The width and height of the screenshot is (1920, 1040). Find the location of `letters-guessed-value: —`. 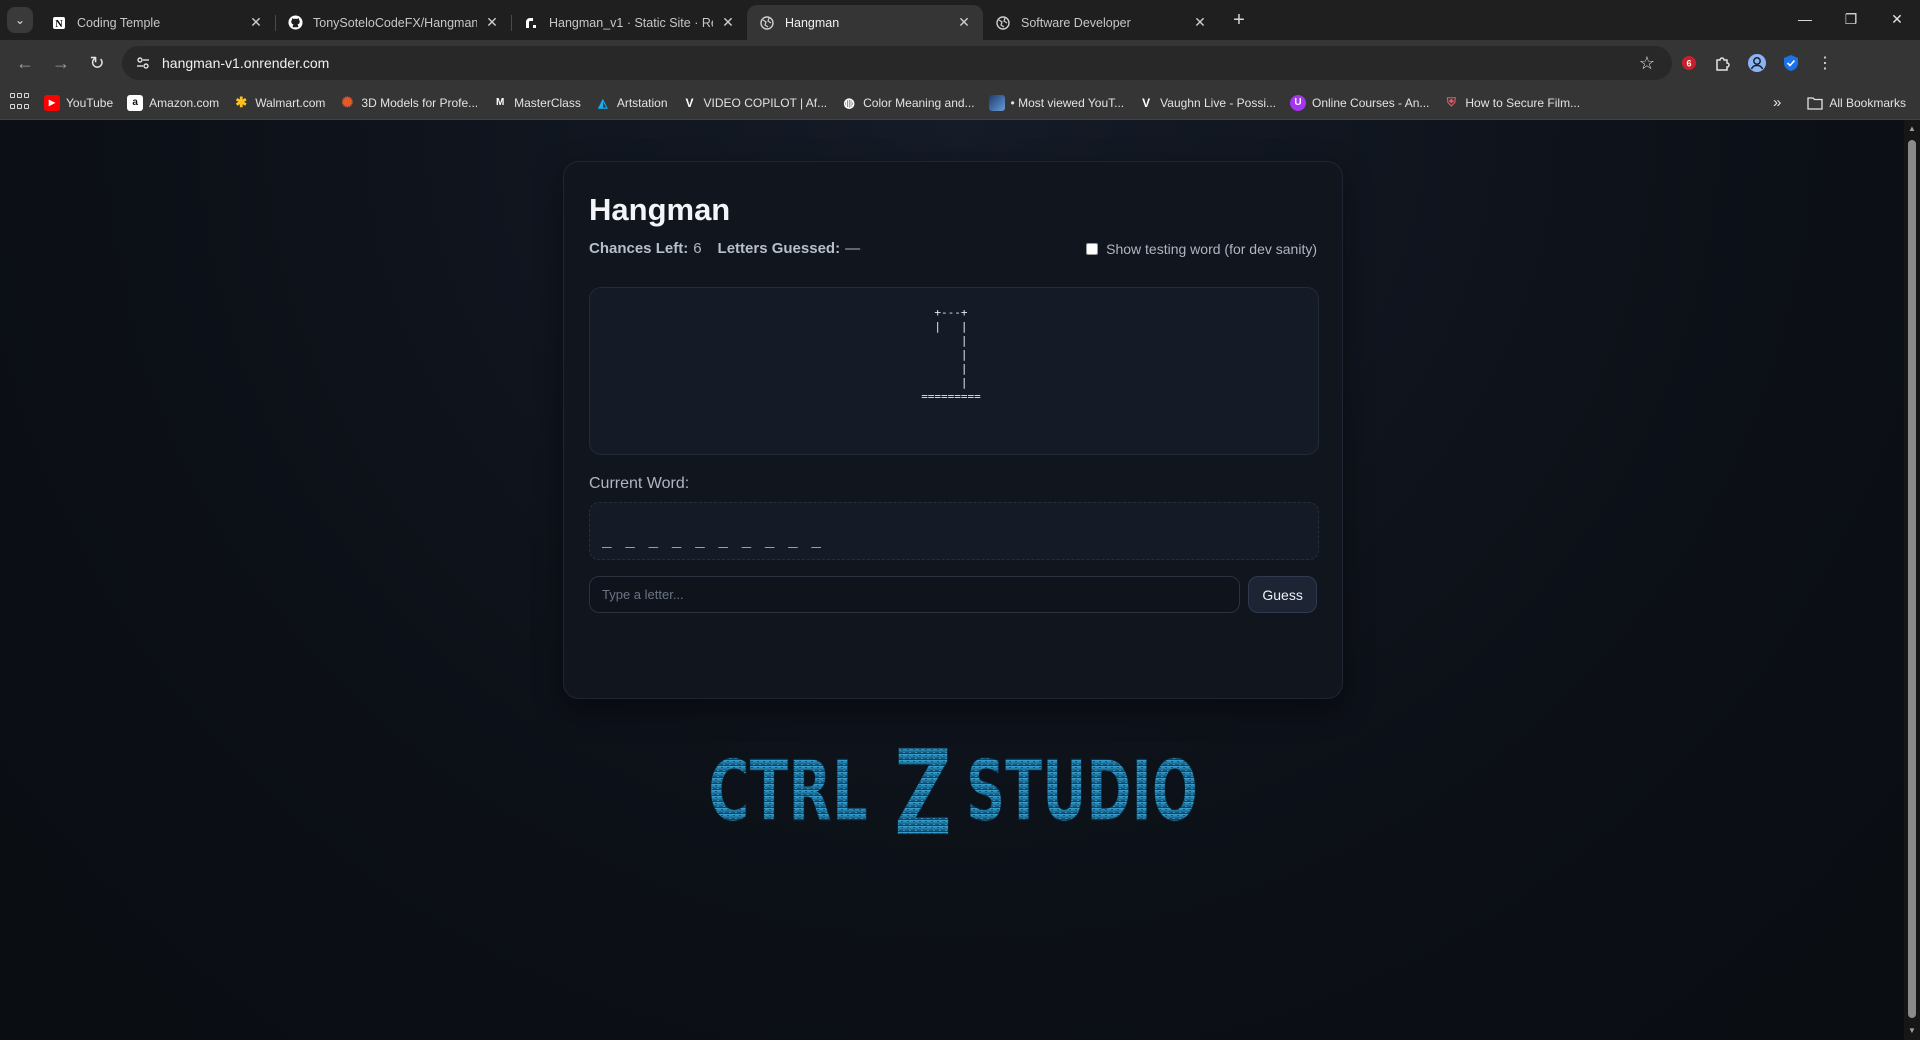

letters-guessed-value: — is located at coordinates (853, 248).